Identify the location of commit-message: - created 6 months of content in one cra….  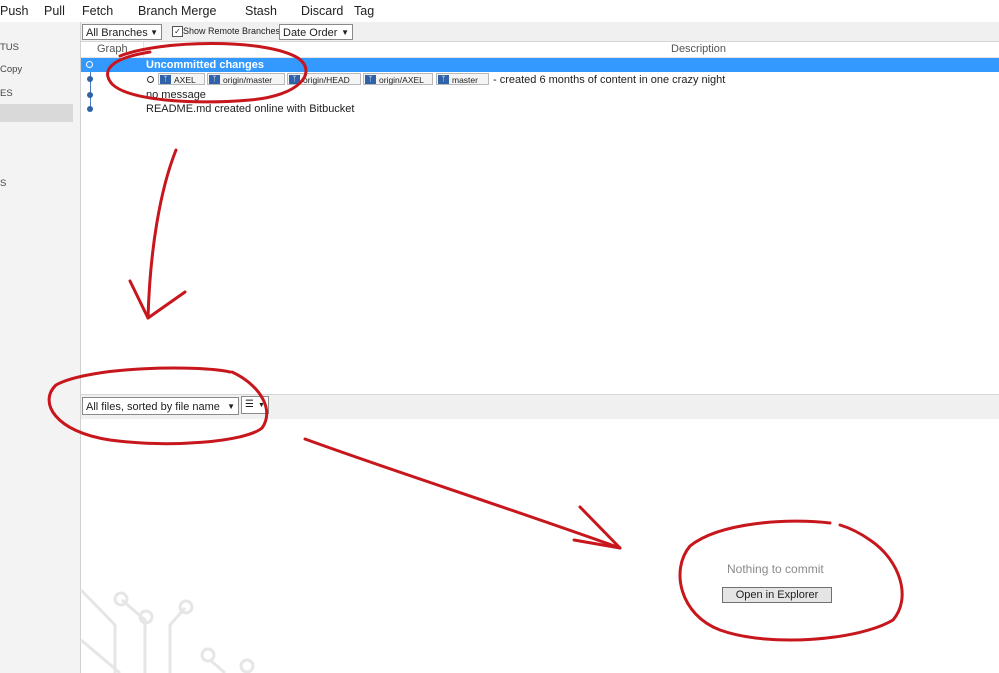
(609, 80).